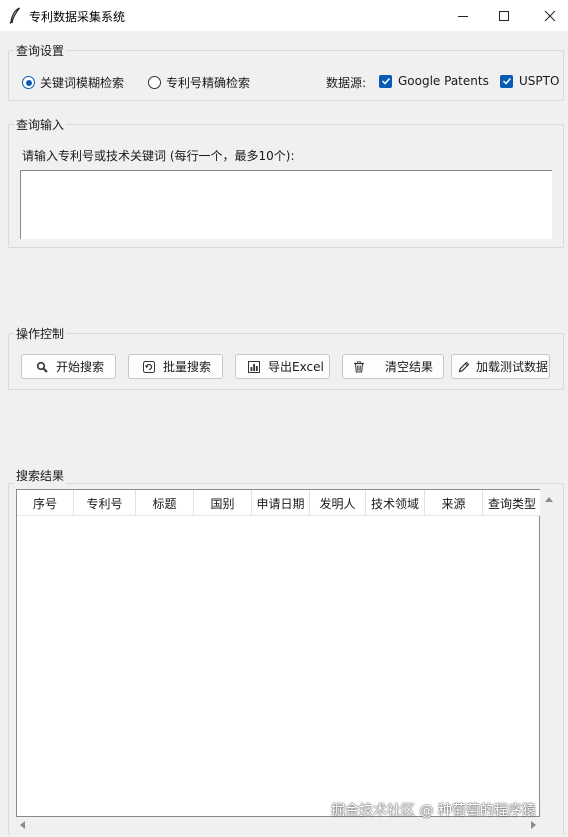 The width and height of the screenshot is (568, 837). I want to click on button-label: 批量搜索, so click(187, 367).